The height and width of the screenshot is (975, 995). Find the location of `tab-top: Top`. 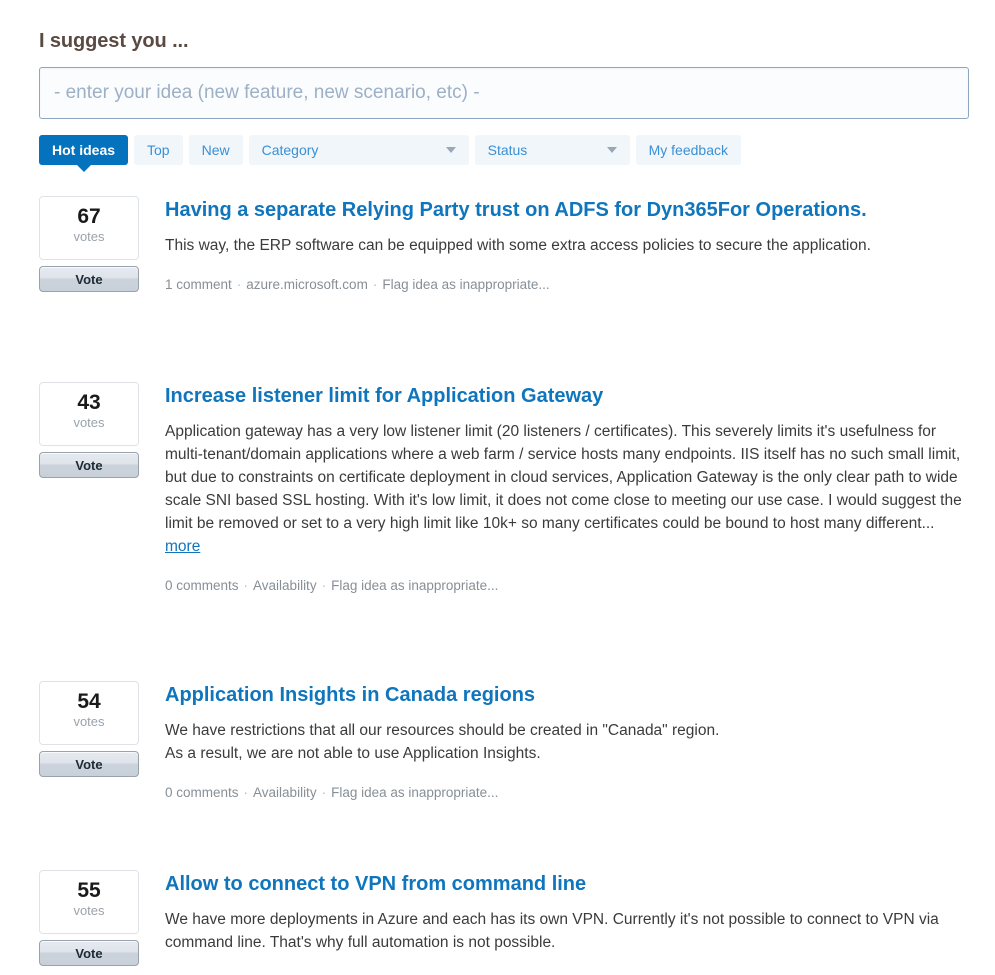

tab-top: Top is located at coordinates (158, 150).